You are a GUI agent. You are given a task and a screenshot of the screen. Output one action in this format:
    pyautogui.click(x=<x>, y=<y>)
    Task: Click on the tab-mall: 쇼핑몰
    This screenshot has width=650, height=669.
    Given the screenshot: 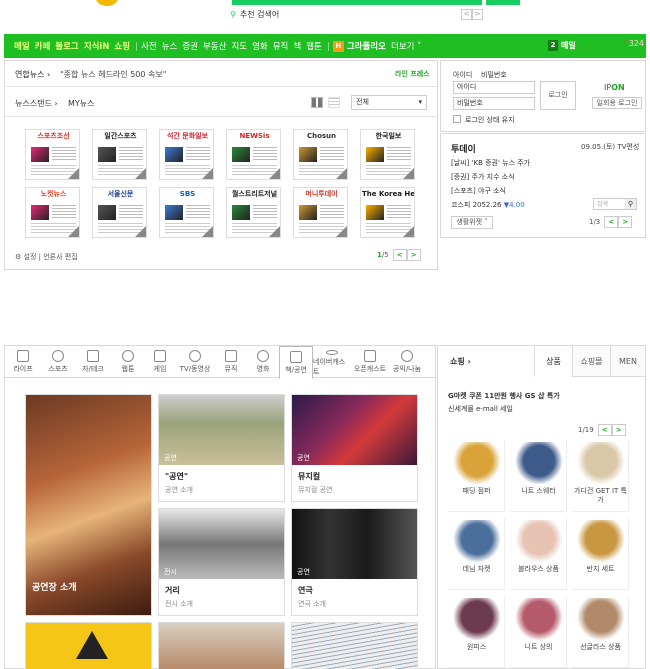 What is the action you would take?
    pyautogui.click(x=591, y=361)
    